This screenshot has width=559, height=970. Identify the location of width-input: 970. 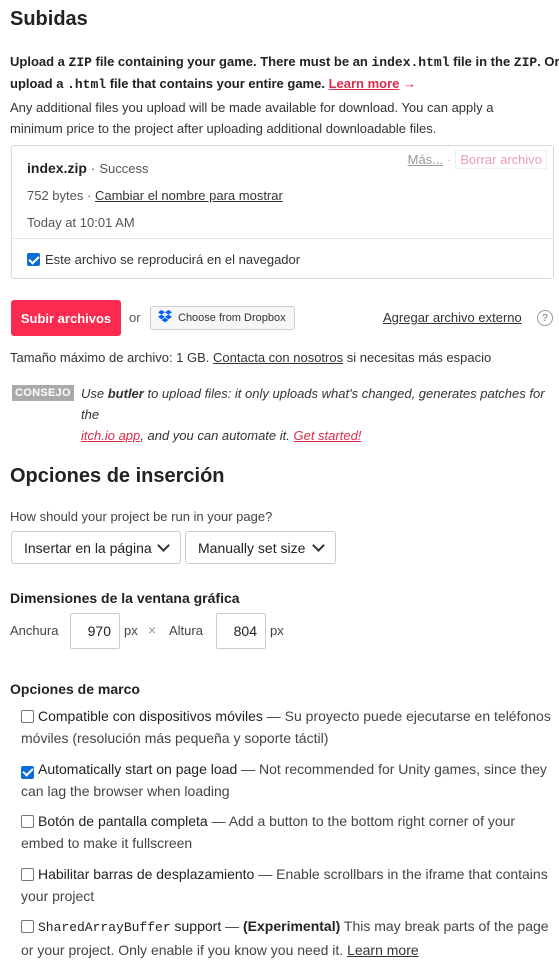
(95, 631).